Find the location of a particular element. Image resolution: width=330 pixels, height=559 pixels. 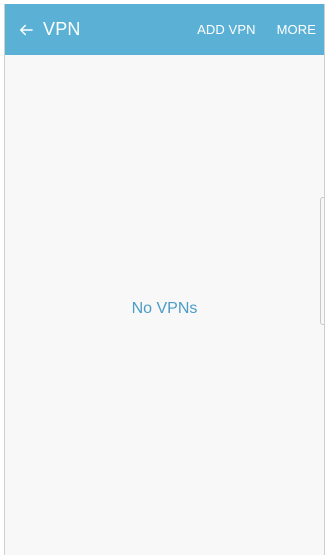

page-title: VPN is located at coordinates (62, 29).